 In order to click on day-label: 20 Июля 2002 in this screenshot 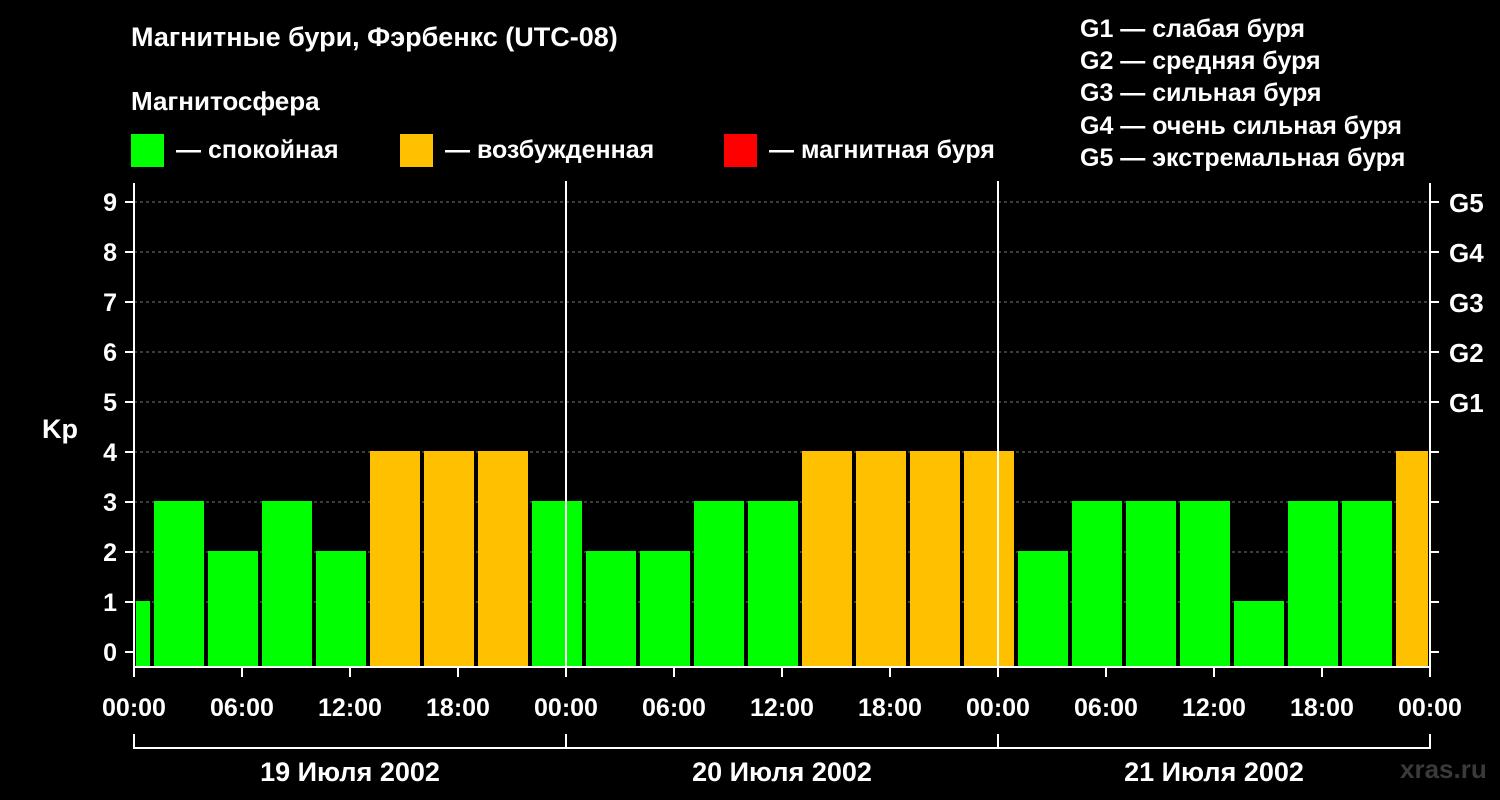, I will do `click(782, 772)`.